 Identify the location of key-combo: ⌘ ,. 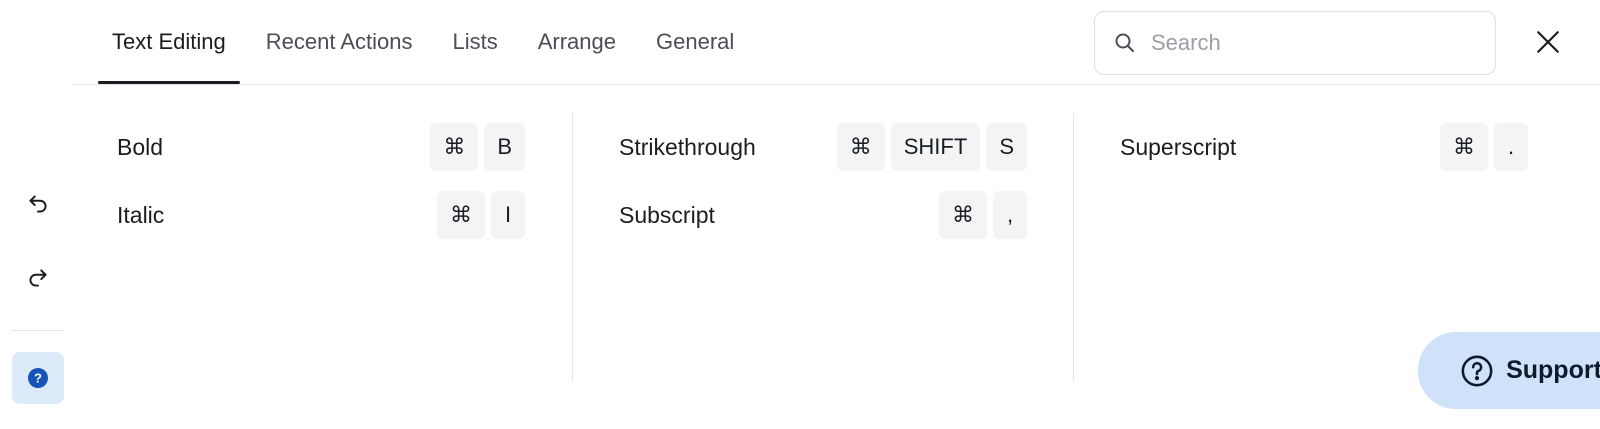
(983, 215).